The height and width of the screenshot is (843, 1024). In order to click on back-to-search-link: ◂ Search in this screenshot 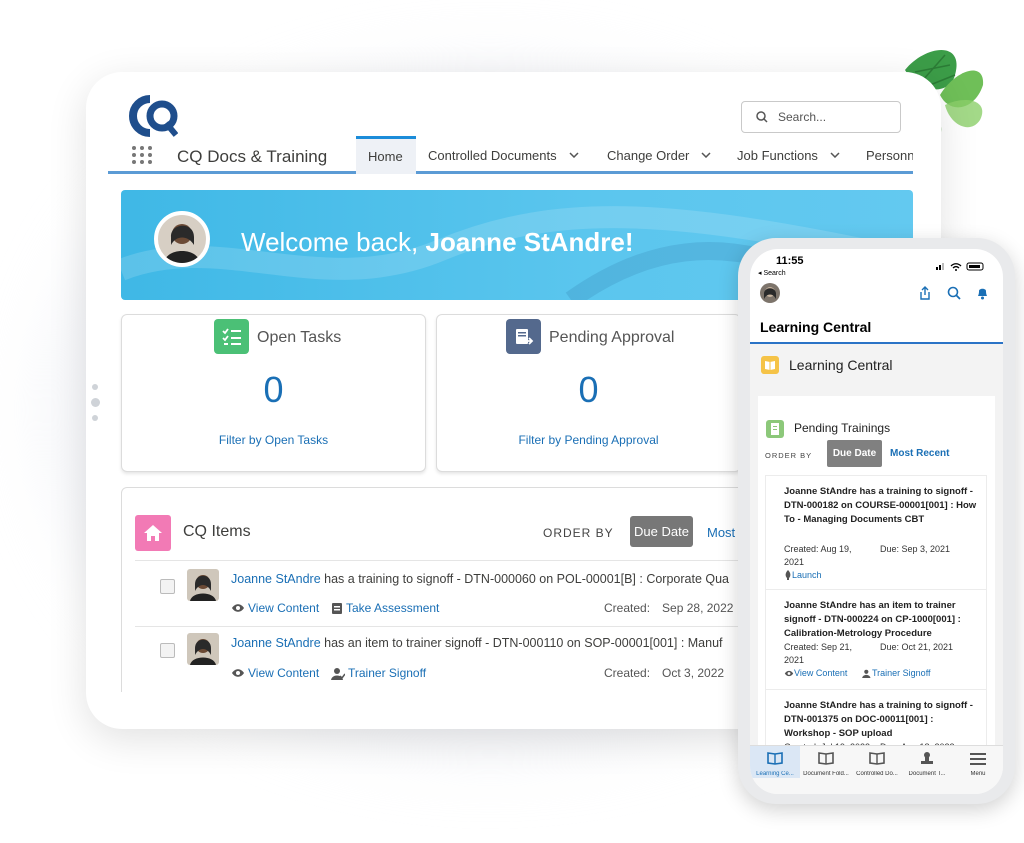, I will do `click(772, 273)`.